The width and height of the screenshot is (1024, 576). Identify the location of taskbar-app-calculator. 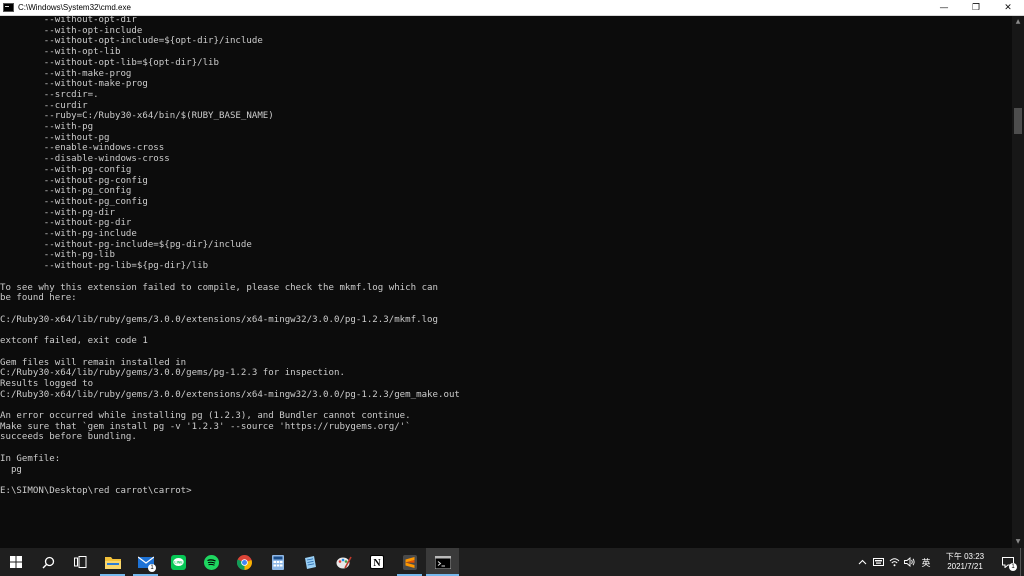
(277, 562).